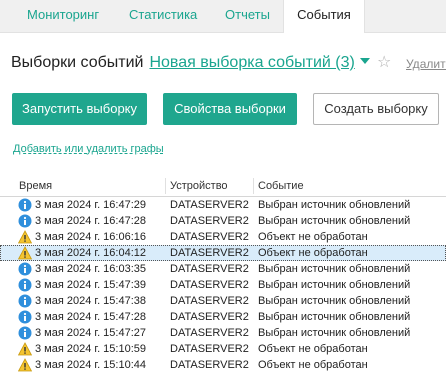 The height and width of the screenshot is (385, 446). Describe the element at coordinates (376, 109) in the screenshot. I see `create-selection-button: Создать выборку` at that location.